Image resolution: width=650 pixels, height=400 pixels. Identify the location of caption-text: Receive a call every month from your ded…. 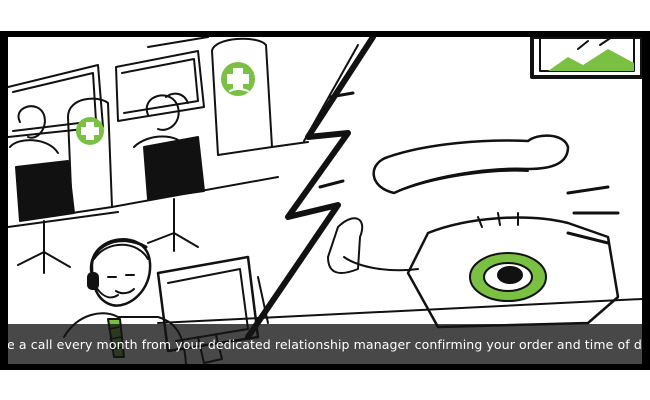
(325, 344).